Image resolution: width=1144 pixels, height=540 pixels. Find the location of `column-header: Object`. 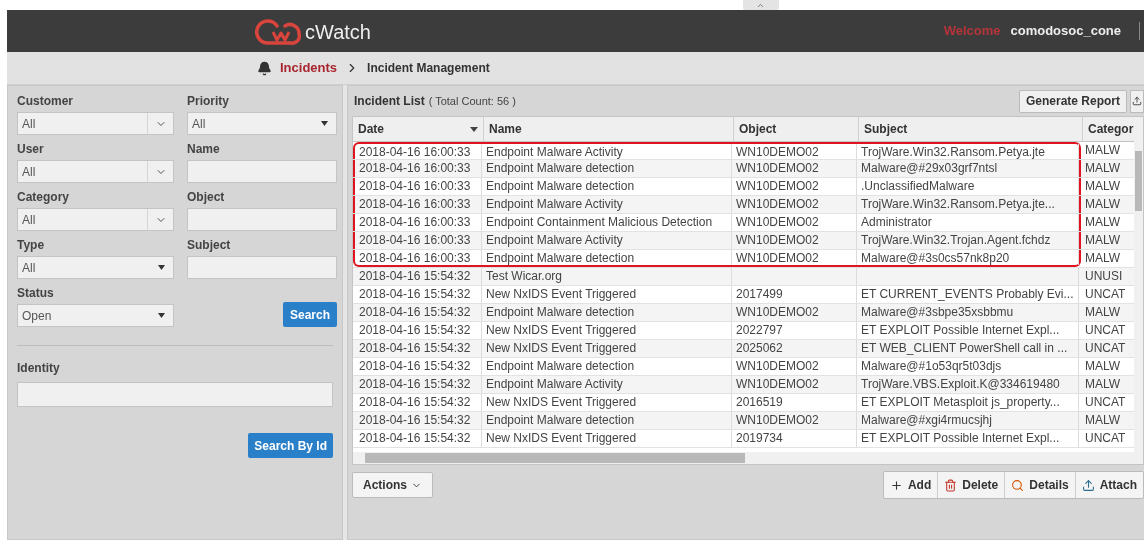

column-header: Object is located at coordinates (796, 129).